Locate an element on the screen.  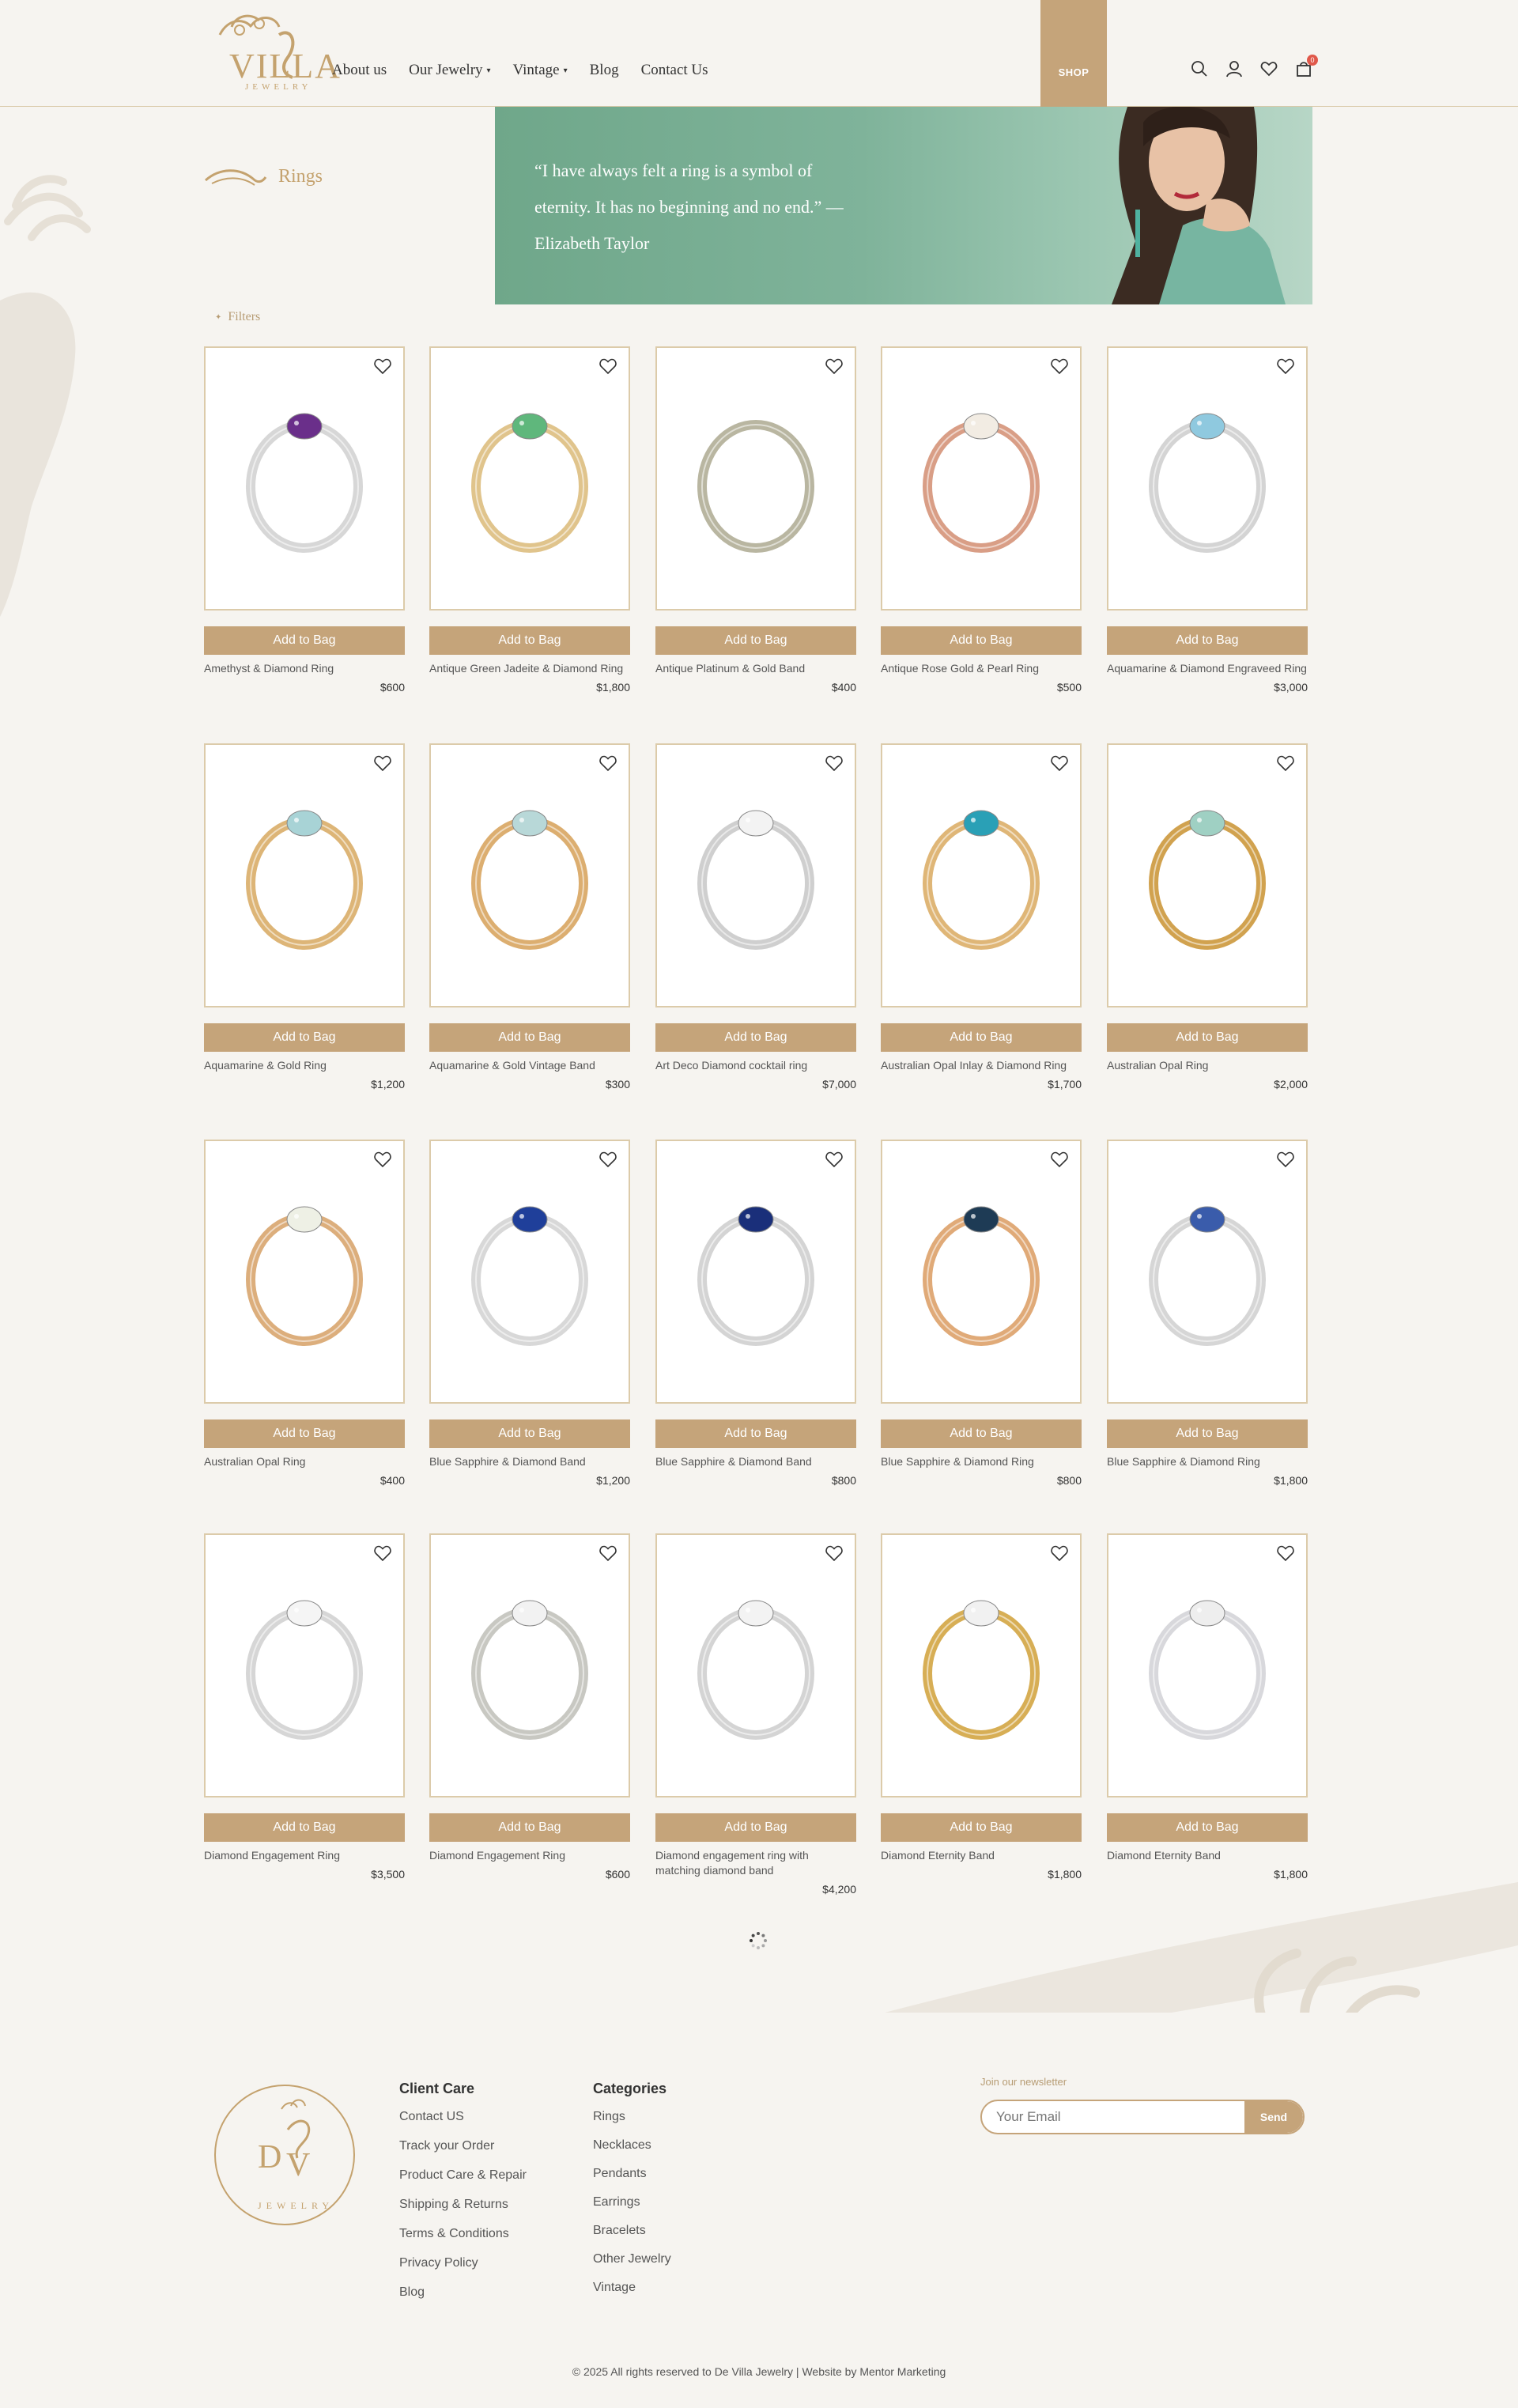
product-card: Add to Bag Amethyst & Diamond Ring $600 is located at coordinates (304, 520).